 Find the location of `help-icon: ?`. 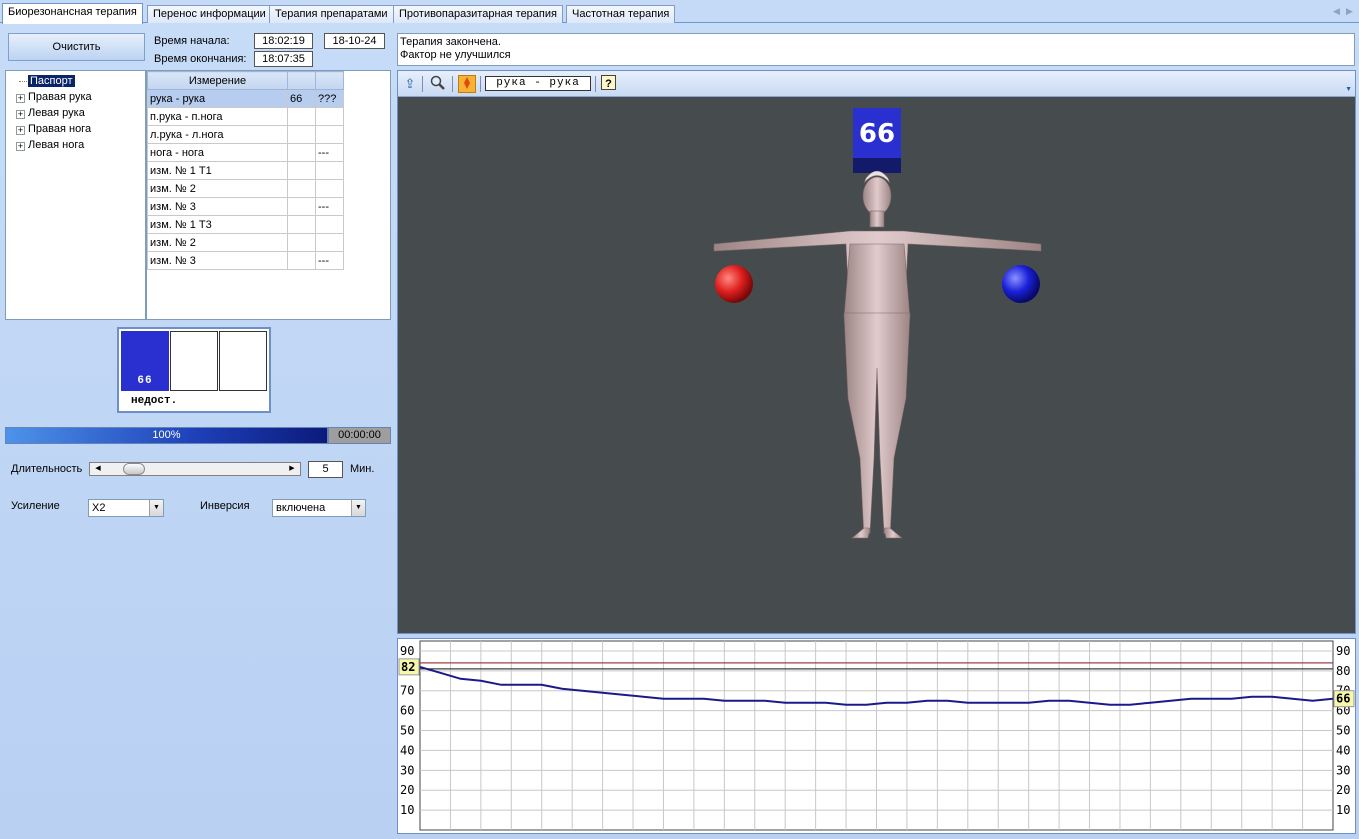

help-icon: ? is located at coordinates (608, 84).